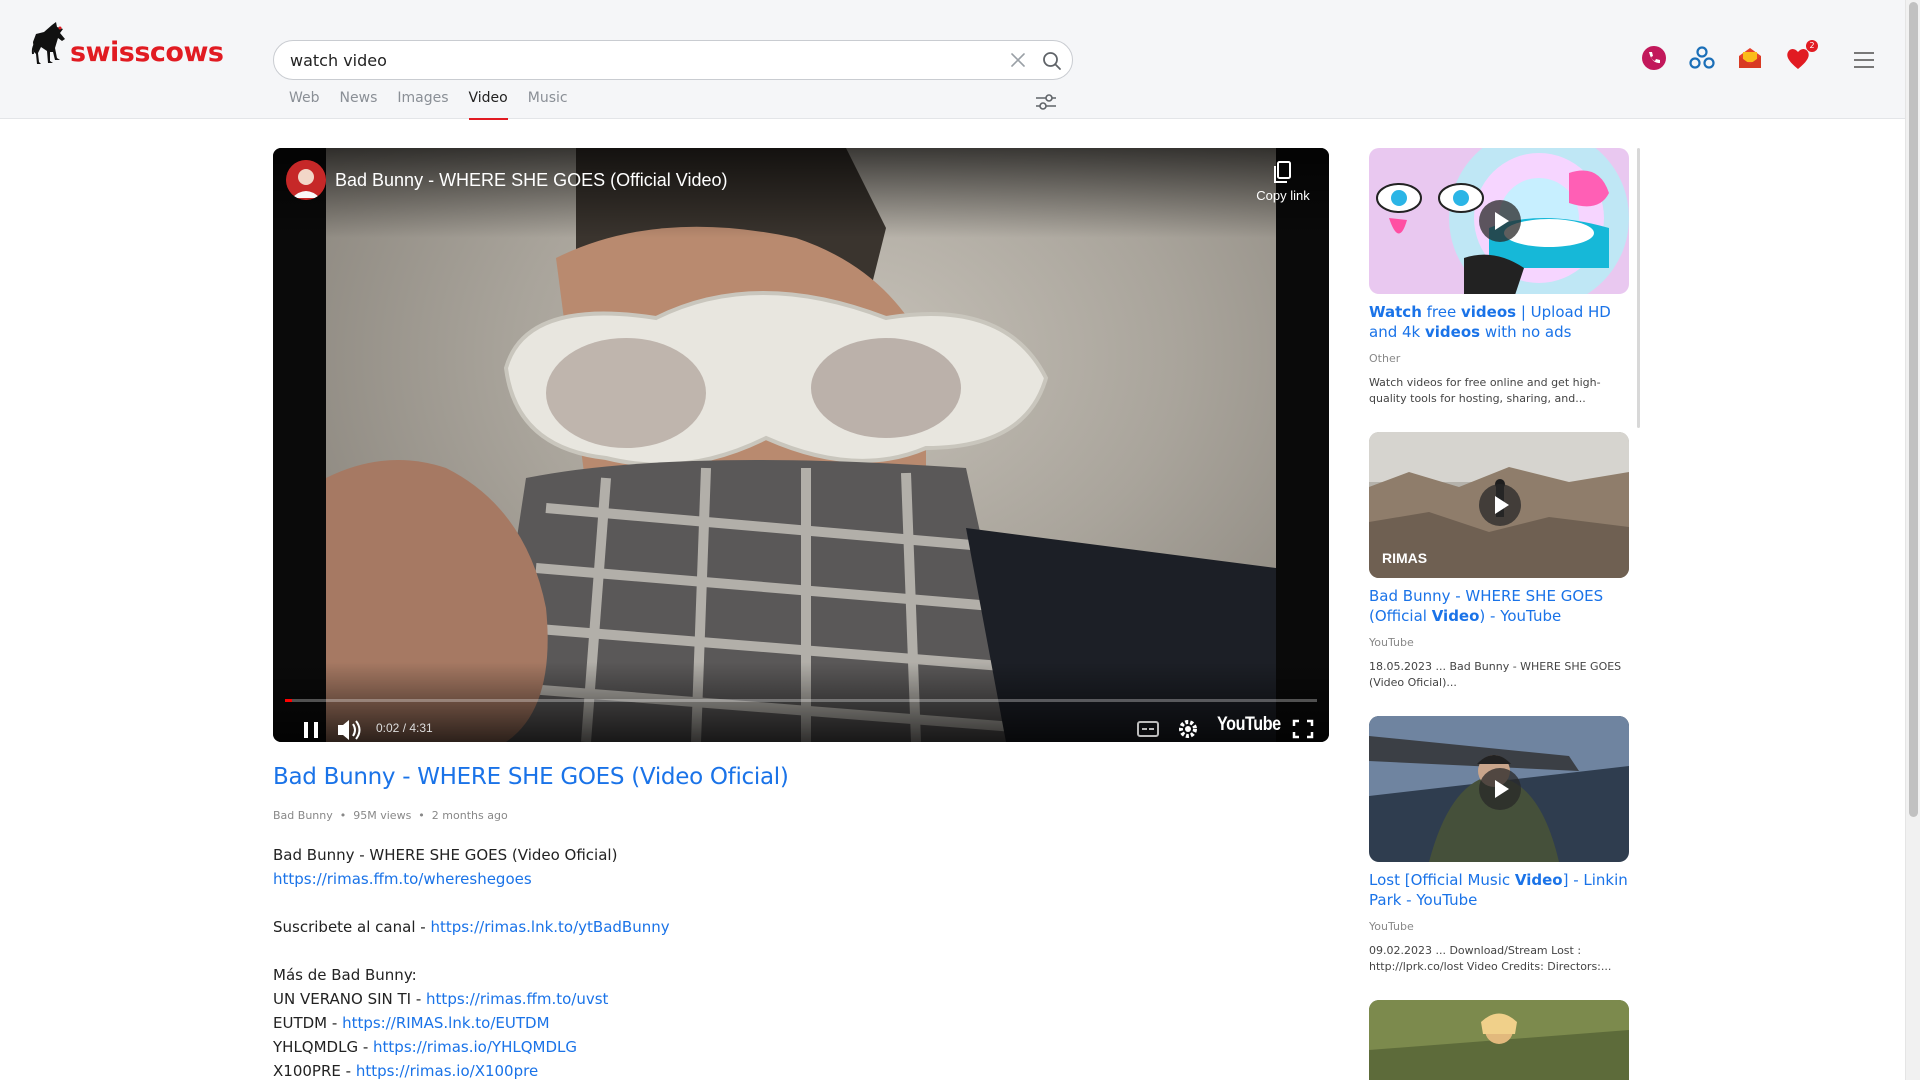 This screenshot has width=1920, height=1080. What do you see at coordinates (345, 975) in the screenshot?
I see `more-label: Más de Bad Bunny:` at bounding box center [345, 975].